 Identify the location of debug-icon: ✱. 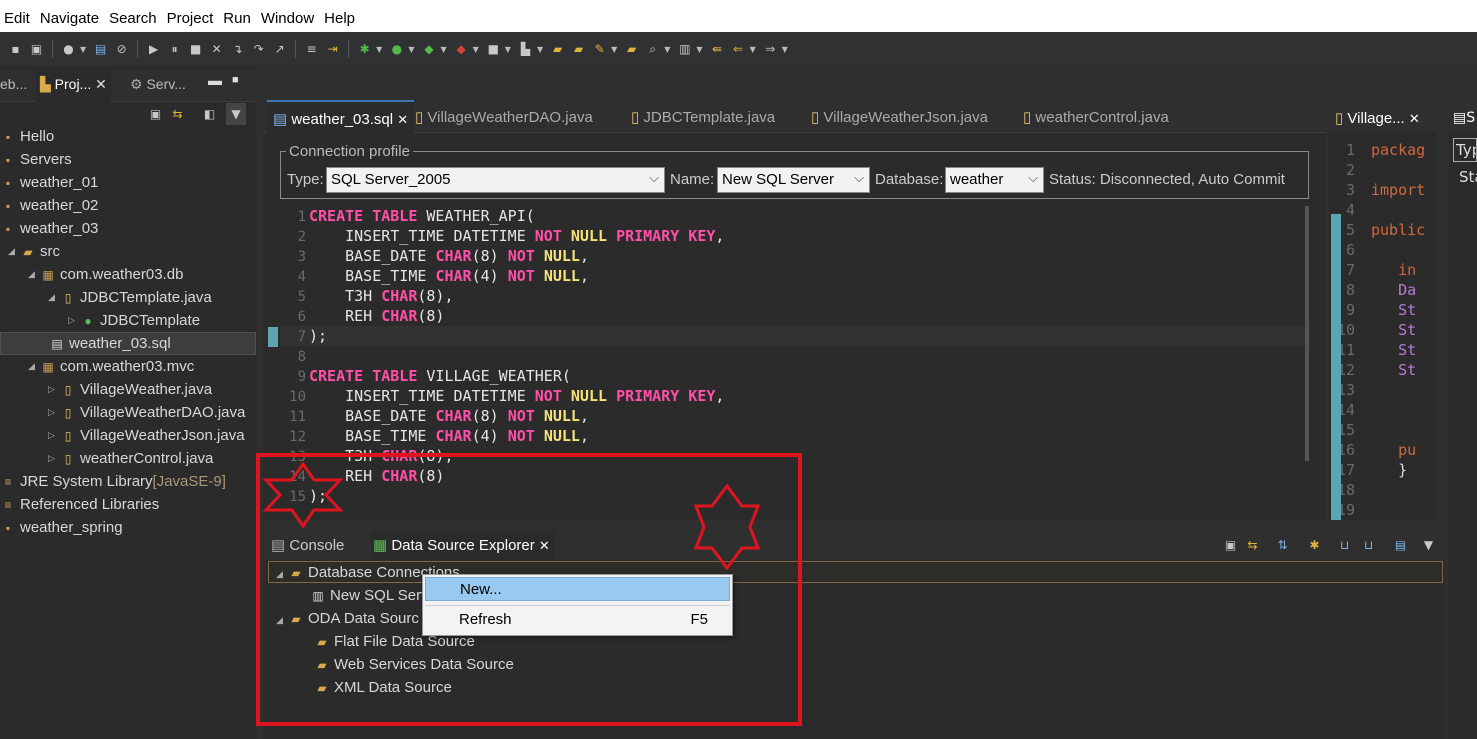
(364, 49).